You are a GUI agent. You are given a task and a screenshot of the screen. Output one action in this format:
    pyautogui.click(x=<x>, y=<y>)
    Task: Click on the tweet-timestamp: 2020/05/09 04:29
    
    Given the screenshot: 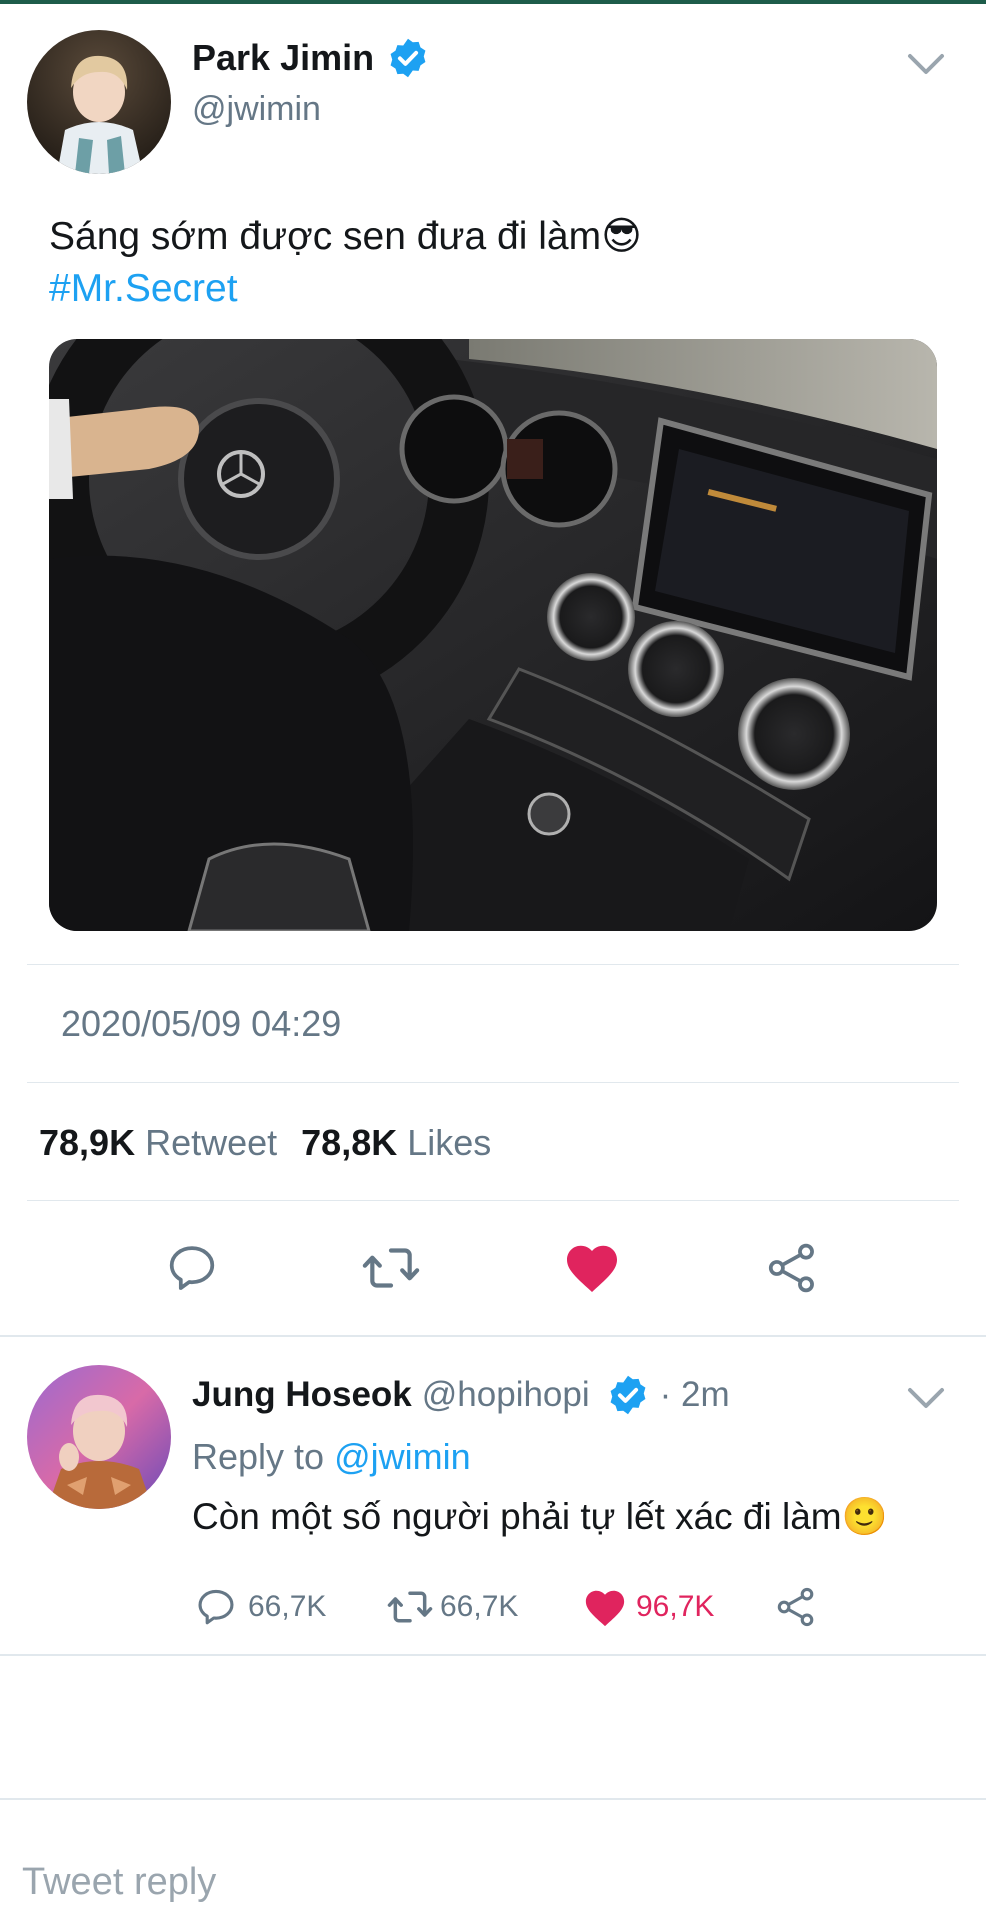 What is the action you would take?
    pyautogui.click(x=201, y=1023)
    